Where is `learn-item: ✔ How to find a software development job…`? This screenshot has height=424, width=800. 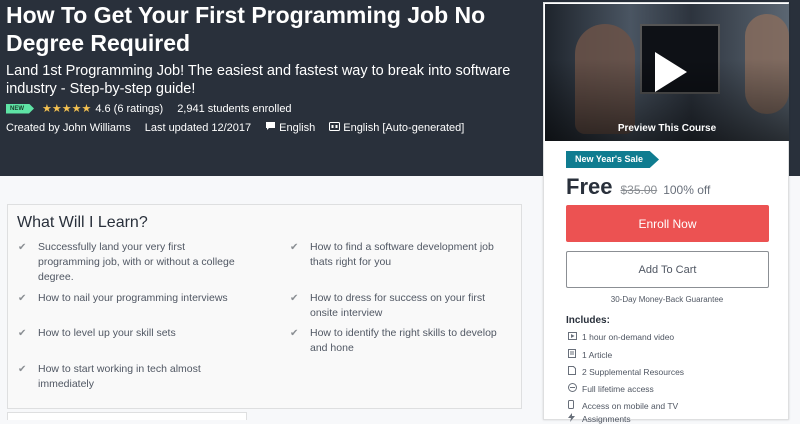
learn-item: ✔ How to find a software development job… is located at coordinates (392, 254).